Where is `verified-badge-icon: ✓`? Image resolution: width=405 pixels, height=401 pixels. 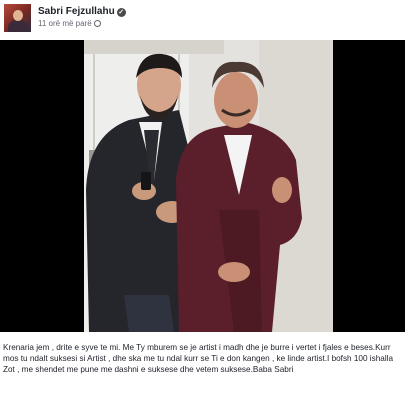
verified-badge-icon: ✓ is located at coordinates (121, 12).